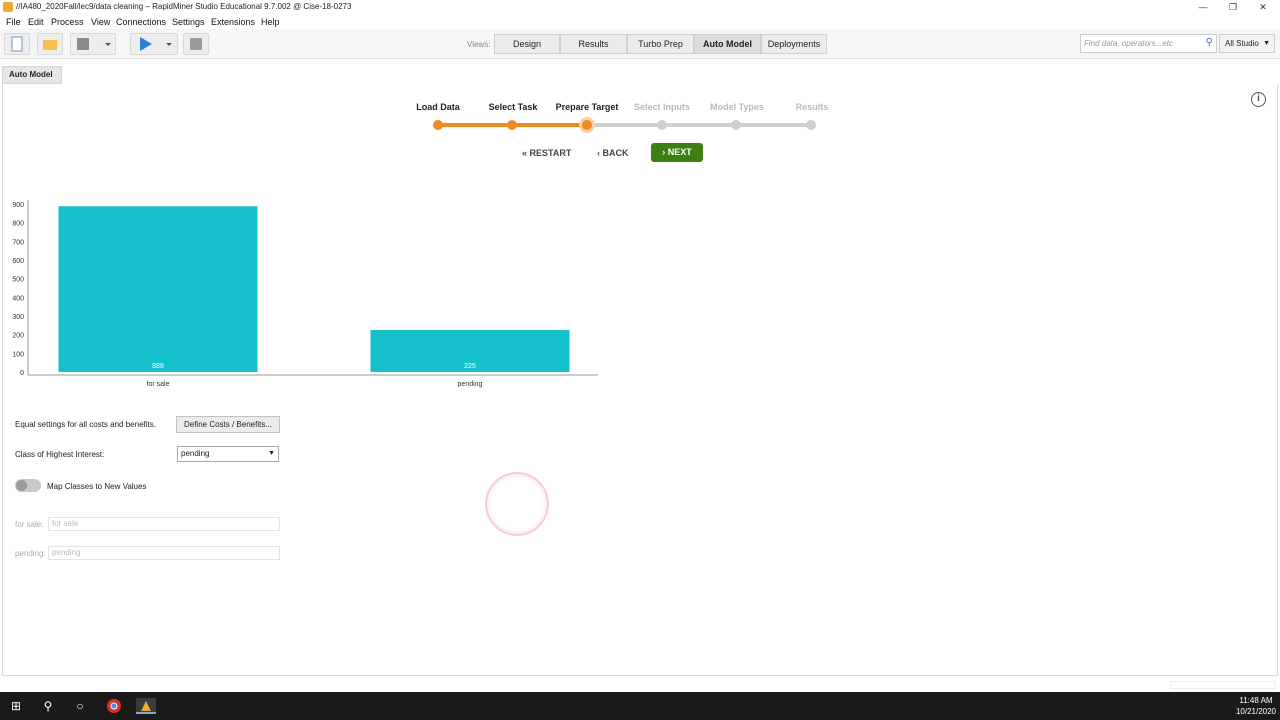  What do you see at coordinates (679, 152) in the screenshot?
I see `next-label: NEXT` at bounding box center [679, 152].